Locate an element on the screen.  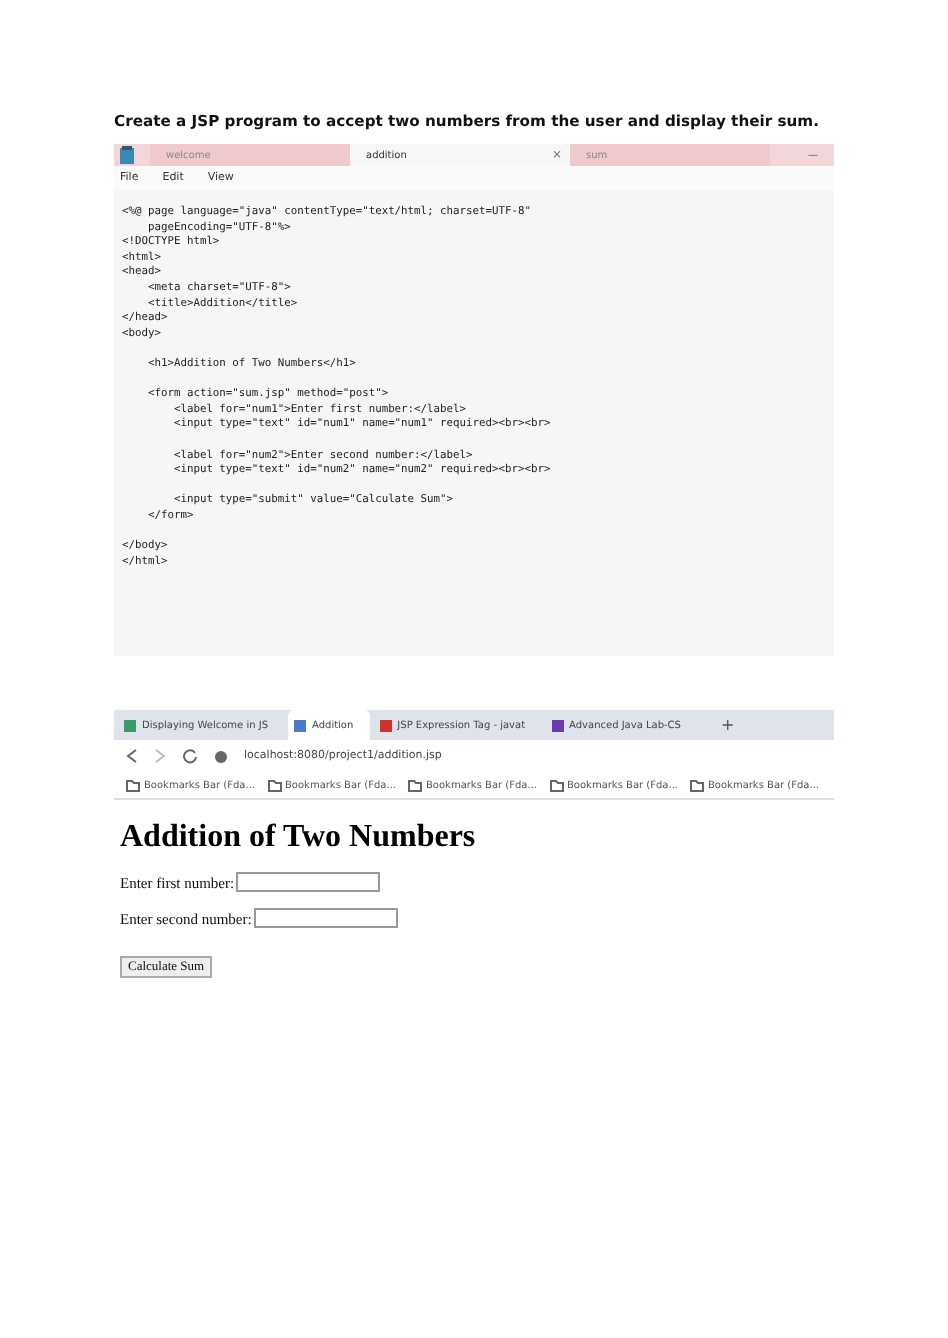
site-info-icon is located at coordinates (221, 756).